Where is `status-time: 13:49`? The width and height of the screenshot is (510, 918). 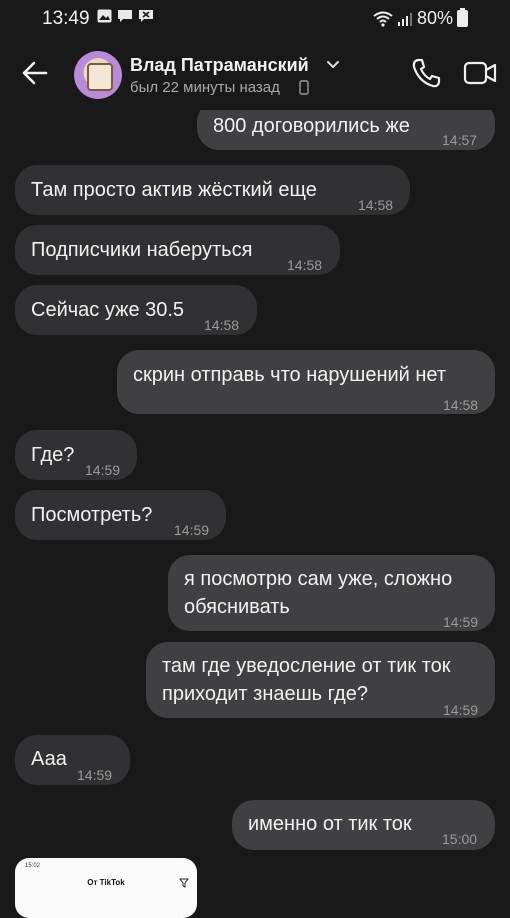 status-time: 13:49 is located at coordinates (66, 18).